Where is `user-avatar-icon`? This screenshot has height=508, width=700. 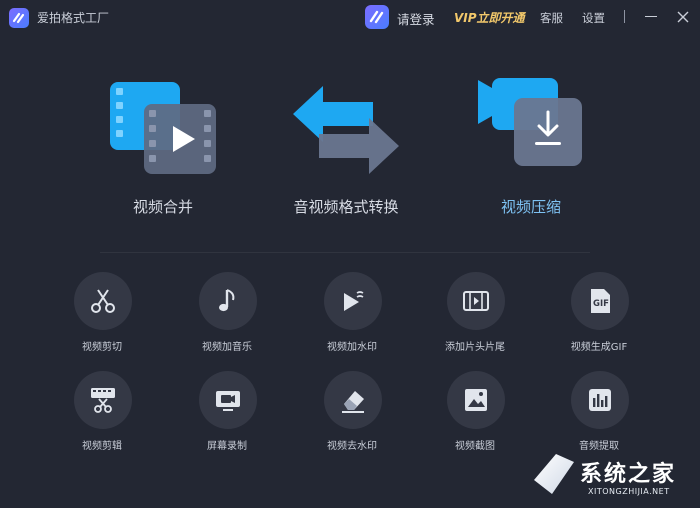
user-avatar-icon is located at coordinates (377, 17).